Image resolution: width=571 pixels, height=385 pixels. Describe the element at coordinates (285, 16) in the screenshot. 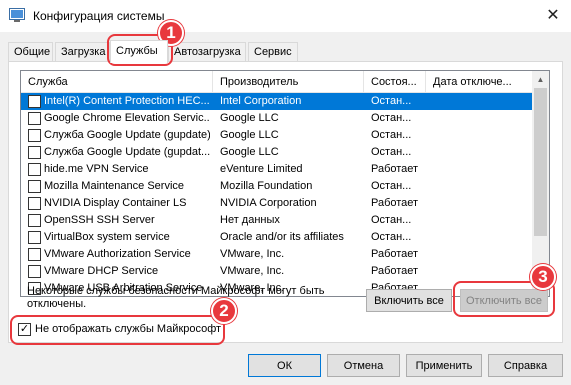

I see `title-bar: Конфигурация системы ✕` at that location.